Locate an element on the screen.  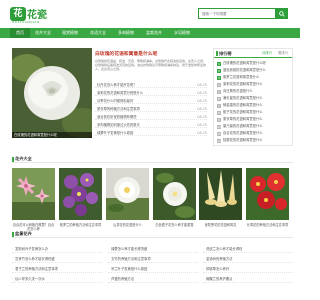
ranking-item: 5 向日葵的花语是什么 is located at coordinates (254, 91).